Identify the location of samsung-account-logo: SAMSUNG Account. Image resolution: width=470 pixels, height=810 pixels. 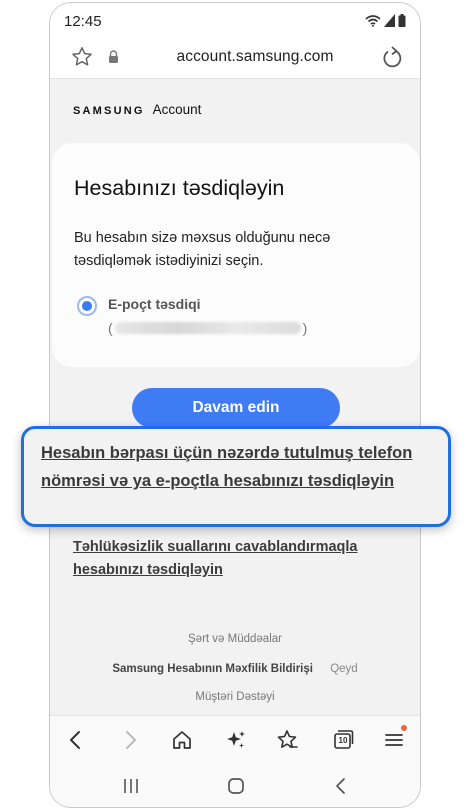
(137, 109).